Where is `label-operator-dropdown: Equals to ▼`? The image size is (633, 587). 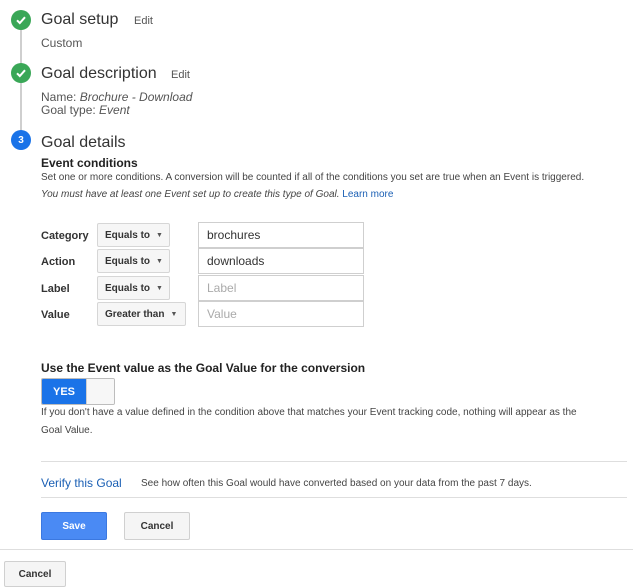 label-operator-dropdown: Equals to ▼ is located at coordinates (133, 288).